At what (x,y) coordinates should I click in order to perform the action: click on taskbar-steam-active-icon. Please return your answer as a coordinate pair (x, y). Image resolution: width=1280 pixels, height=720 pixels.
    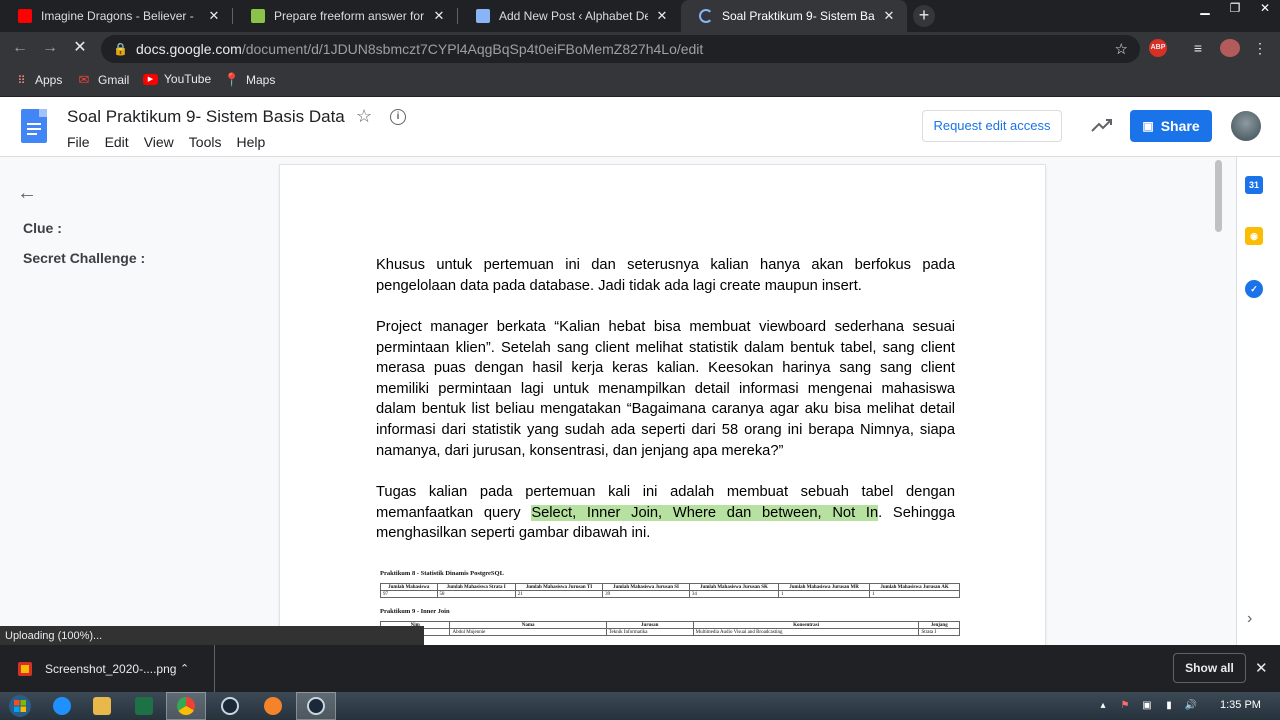
    Looking at the image, I should click on (316, 706).